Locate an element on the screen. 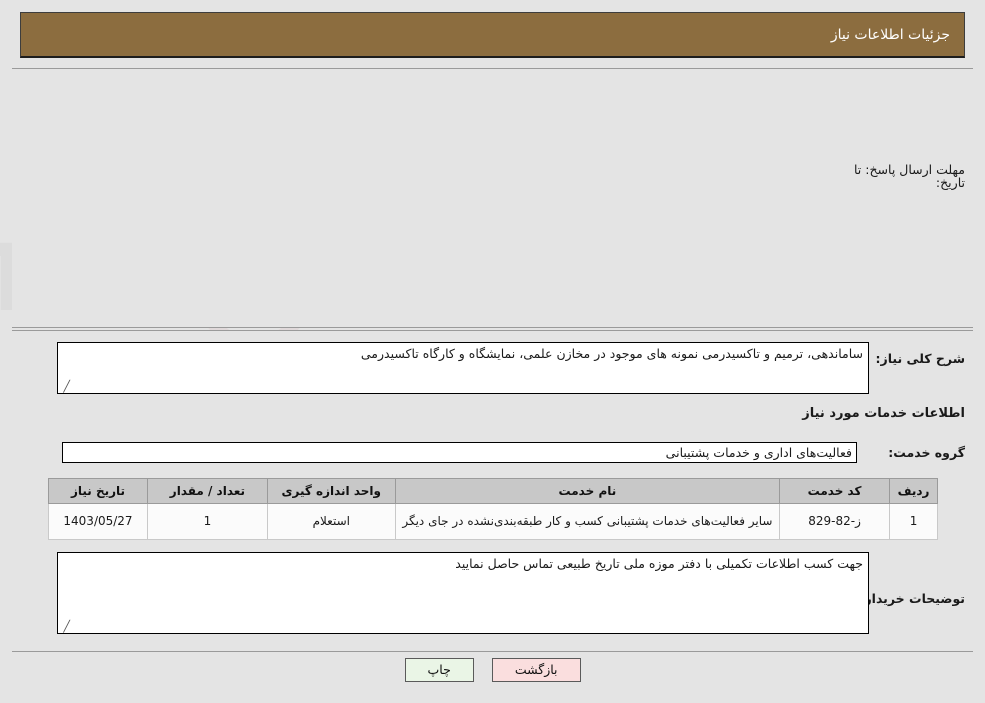  service-group-label: گروه خدمت: is located at coordinates (926, 452).